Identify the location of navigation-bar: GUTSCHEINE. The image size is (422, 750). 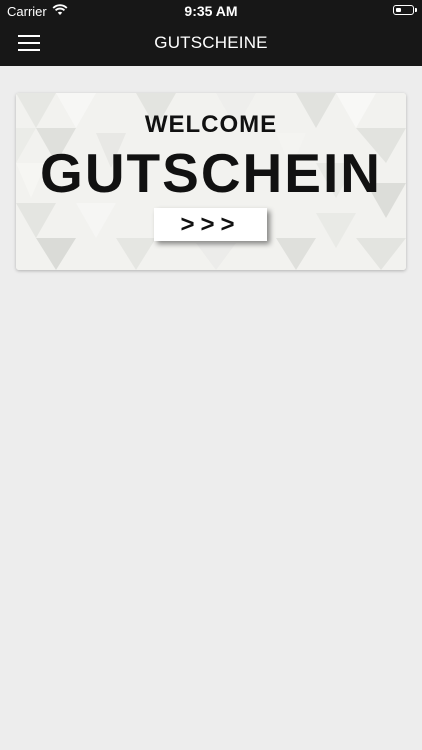
(211, 44).